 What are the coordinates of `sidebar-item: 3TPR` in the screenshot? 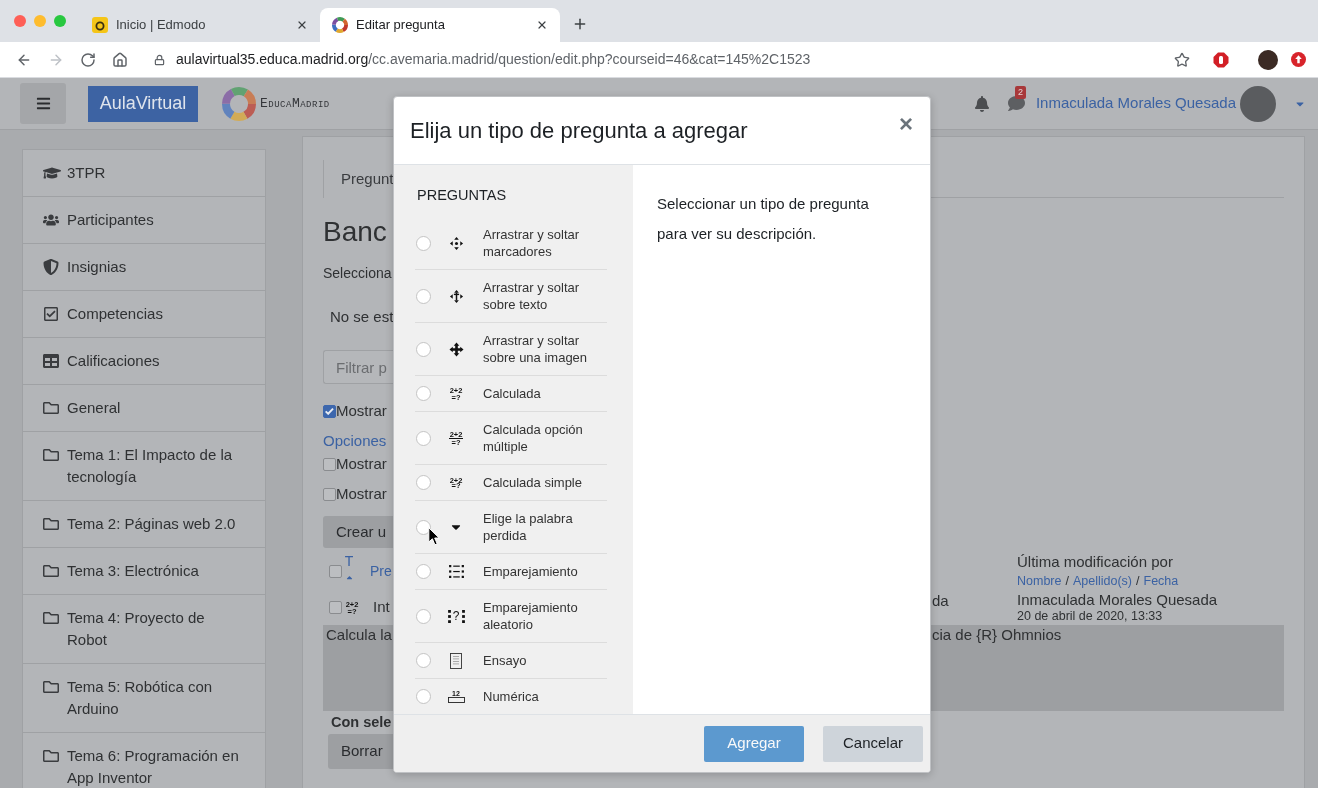 It's located at (144, 173).